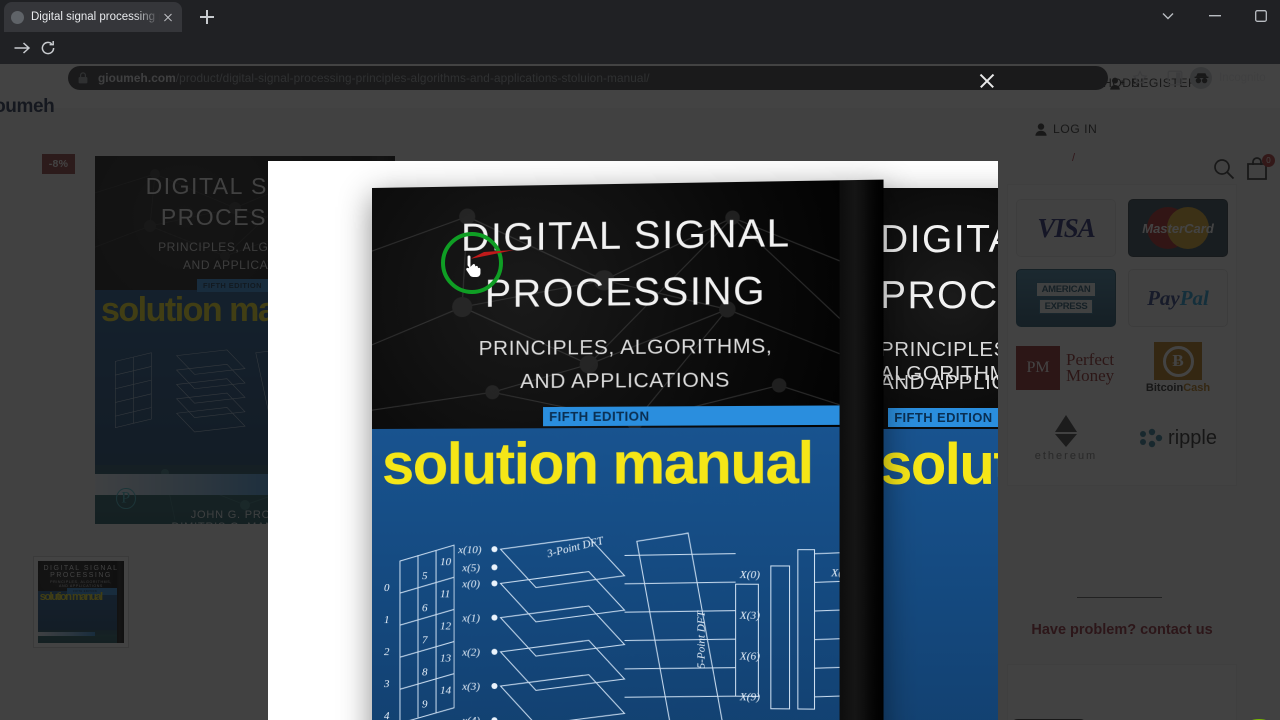 The width and height of the screenshot is (1280, 720). Describe the element at coordinates (168, 17) in the screenshot. I see `tab-close-icon` at that location.